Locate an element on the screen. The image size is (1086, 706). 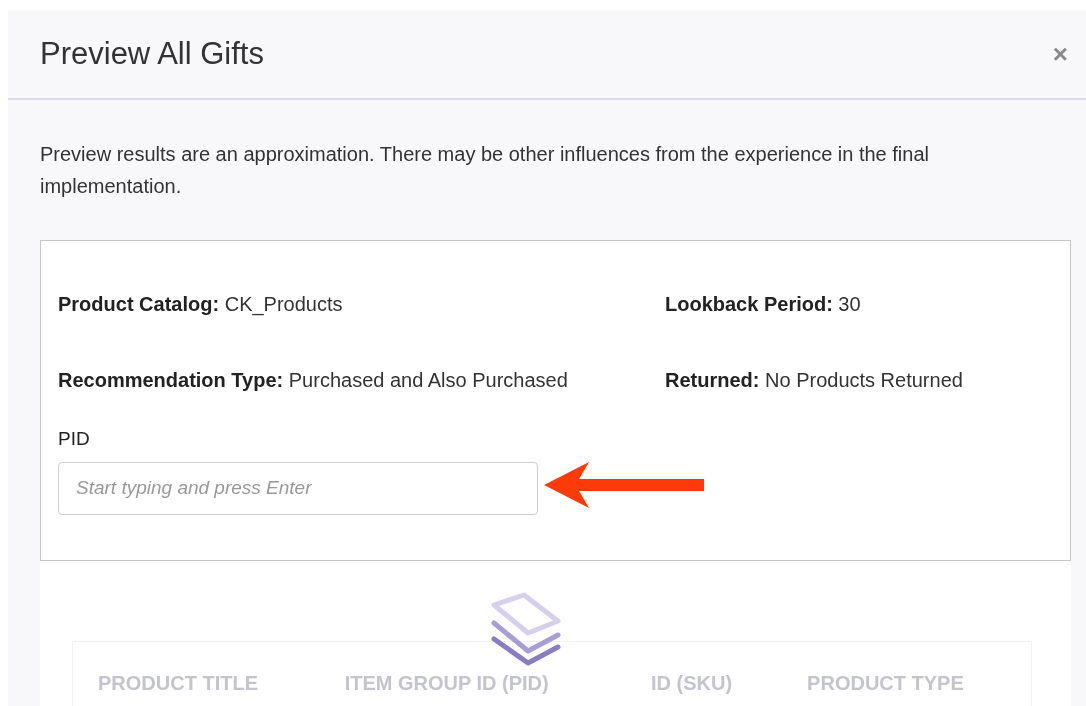
column-header: PRODUCT TITLE is located at coordinates (178, 683).